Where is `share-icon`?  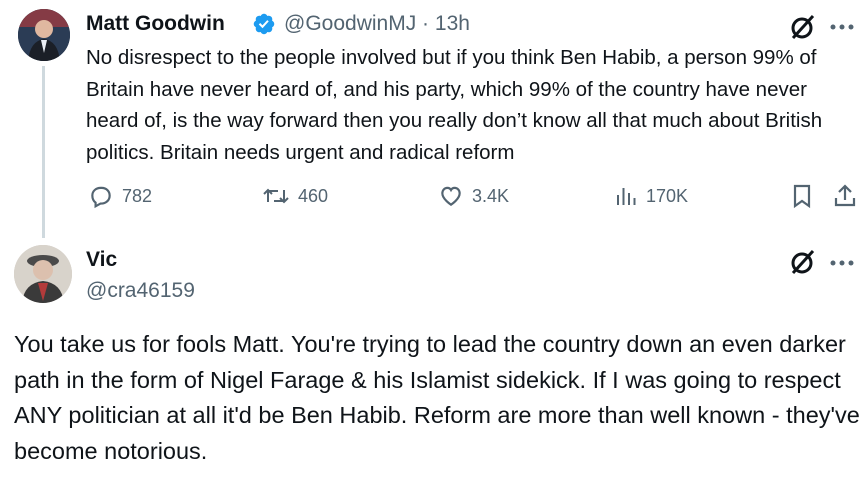
share-icon is located at coordinates (845, 196).